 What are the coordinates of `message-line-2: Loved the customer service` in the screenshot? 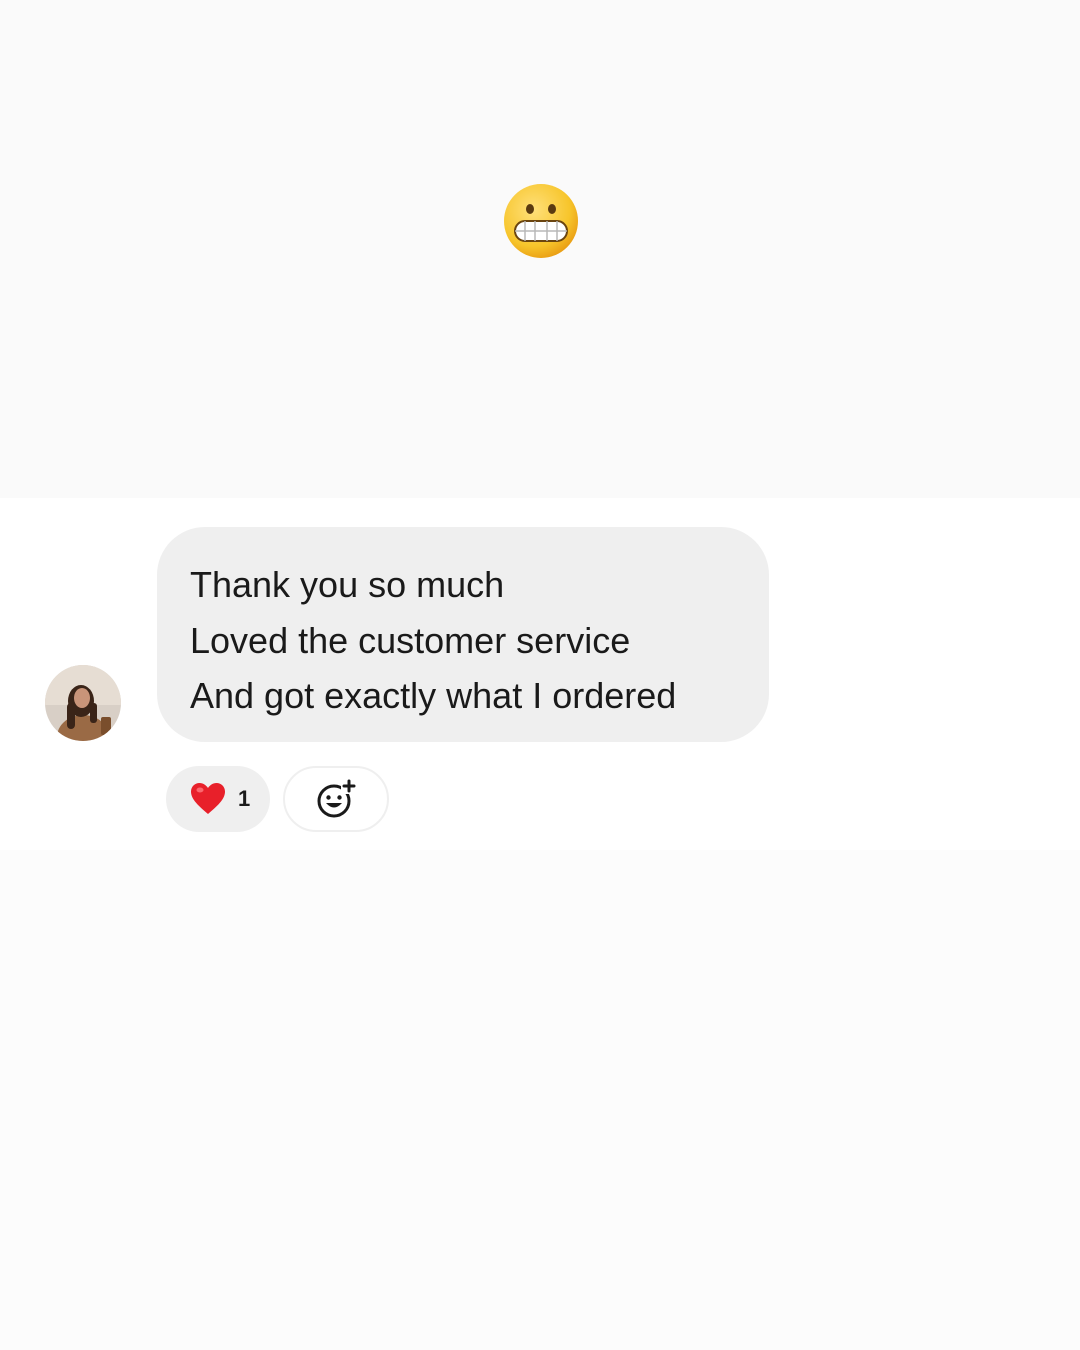 It's located at (410, 640).